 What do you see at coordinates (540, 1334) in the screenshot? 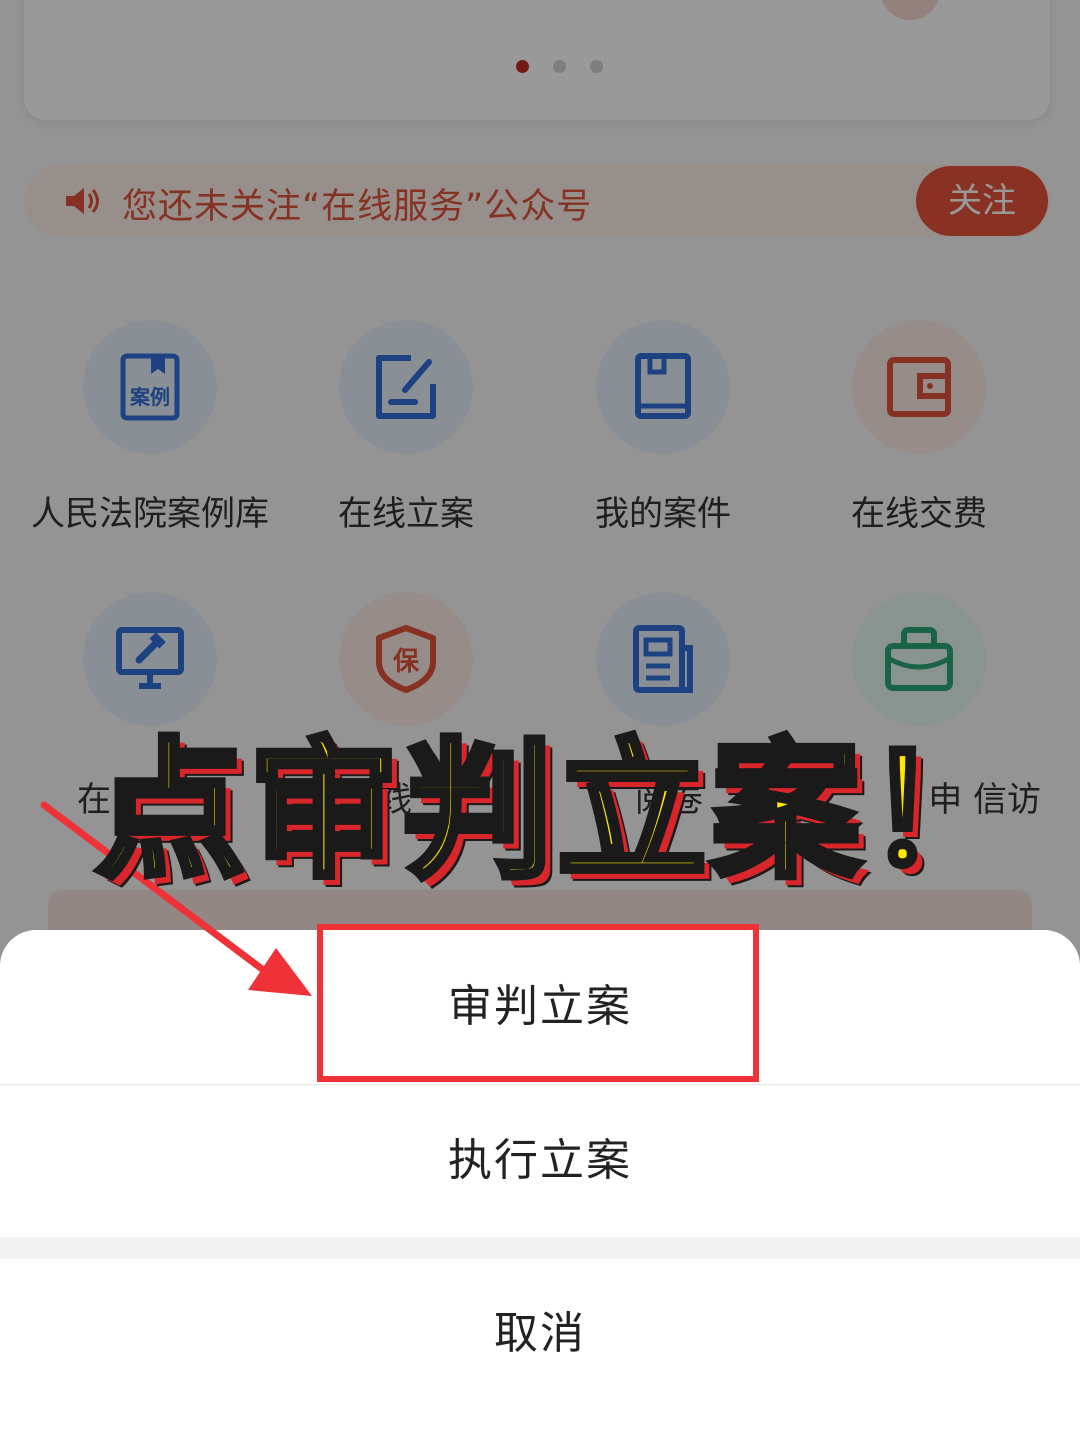
I see `cancel-button: 取消` at bounding box center [540, 1334].